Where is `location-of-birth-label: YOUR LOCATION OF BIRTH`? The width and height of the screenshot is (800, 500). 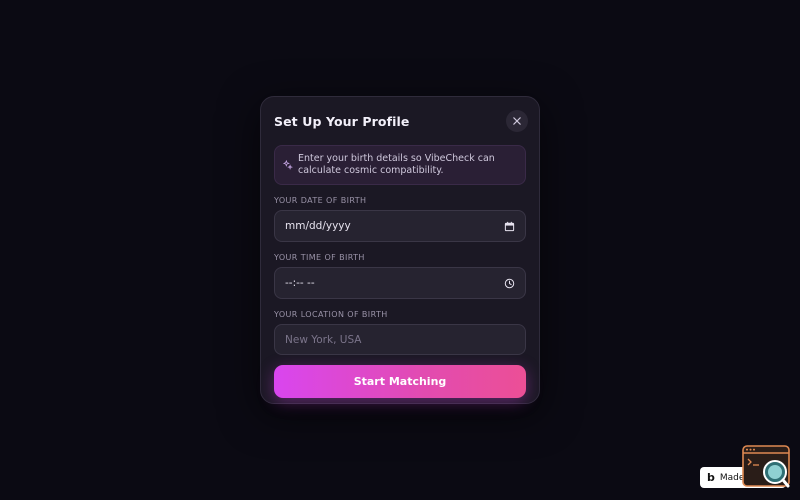
location-of-birth-label: YOUR LOCATION OF BIRTH is located at coordinates (331, 314).